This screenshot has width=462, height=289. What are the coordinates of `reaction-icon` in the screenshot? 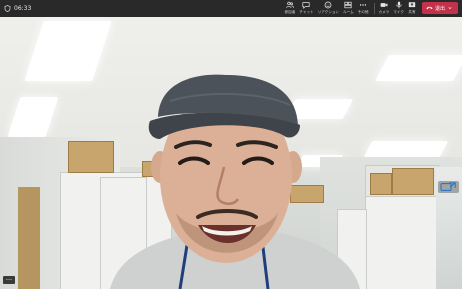 It's located at (328, 5).